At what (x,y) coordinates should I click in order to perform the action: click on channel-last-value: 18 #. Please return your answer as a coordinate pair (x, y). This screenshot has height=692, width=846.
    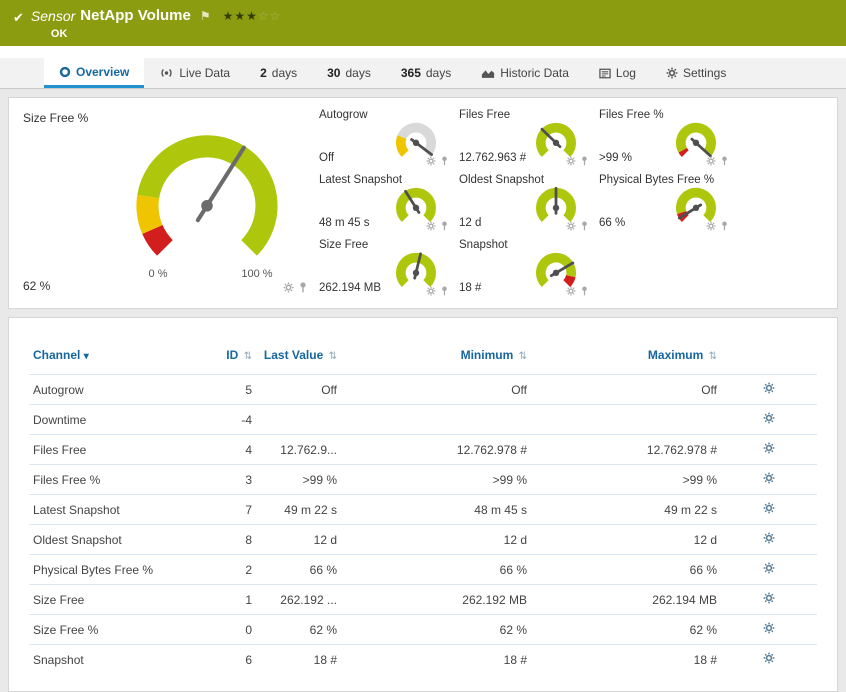
    Looking at the image, I should click on (298, 659).